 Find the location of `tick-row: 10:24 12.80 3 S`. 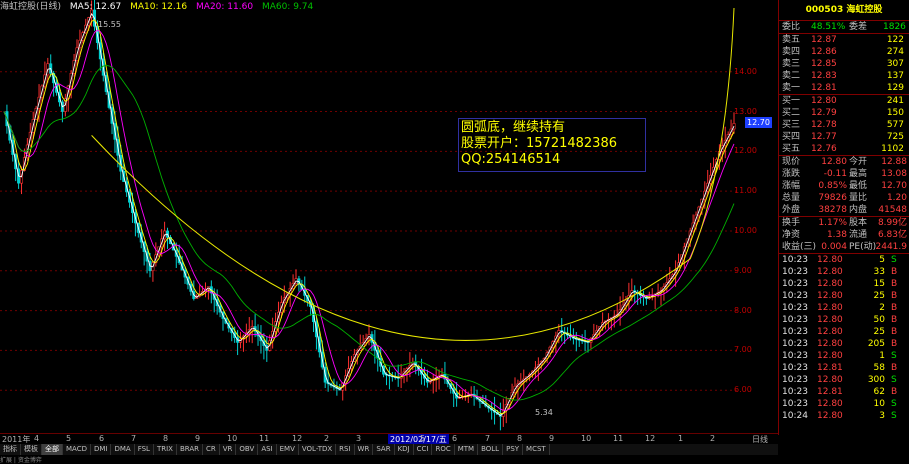

tick-row: 10:24 12.80 3 S is located at coordinates (844, 416).